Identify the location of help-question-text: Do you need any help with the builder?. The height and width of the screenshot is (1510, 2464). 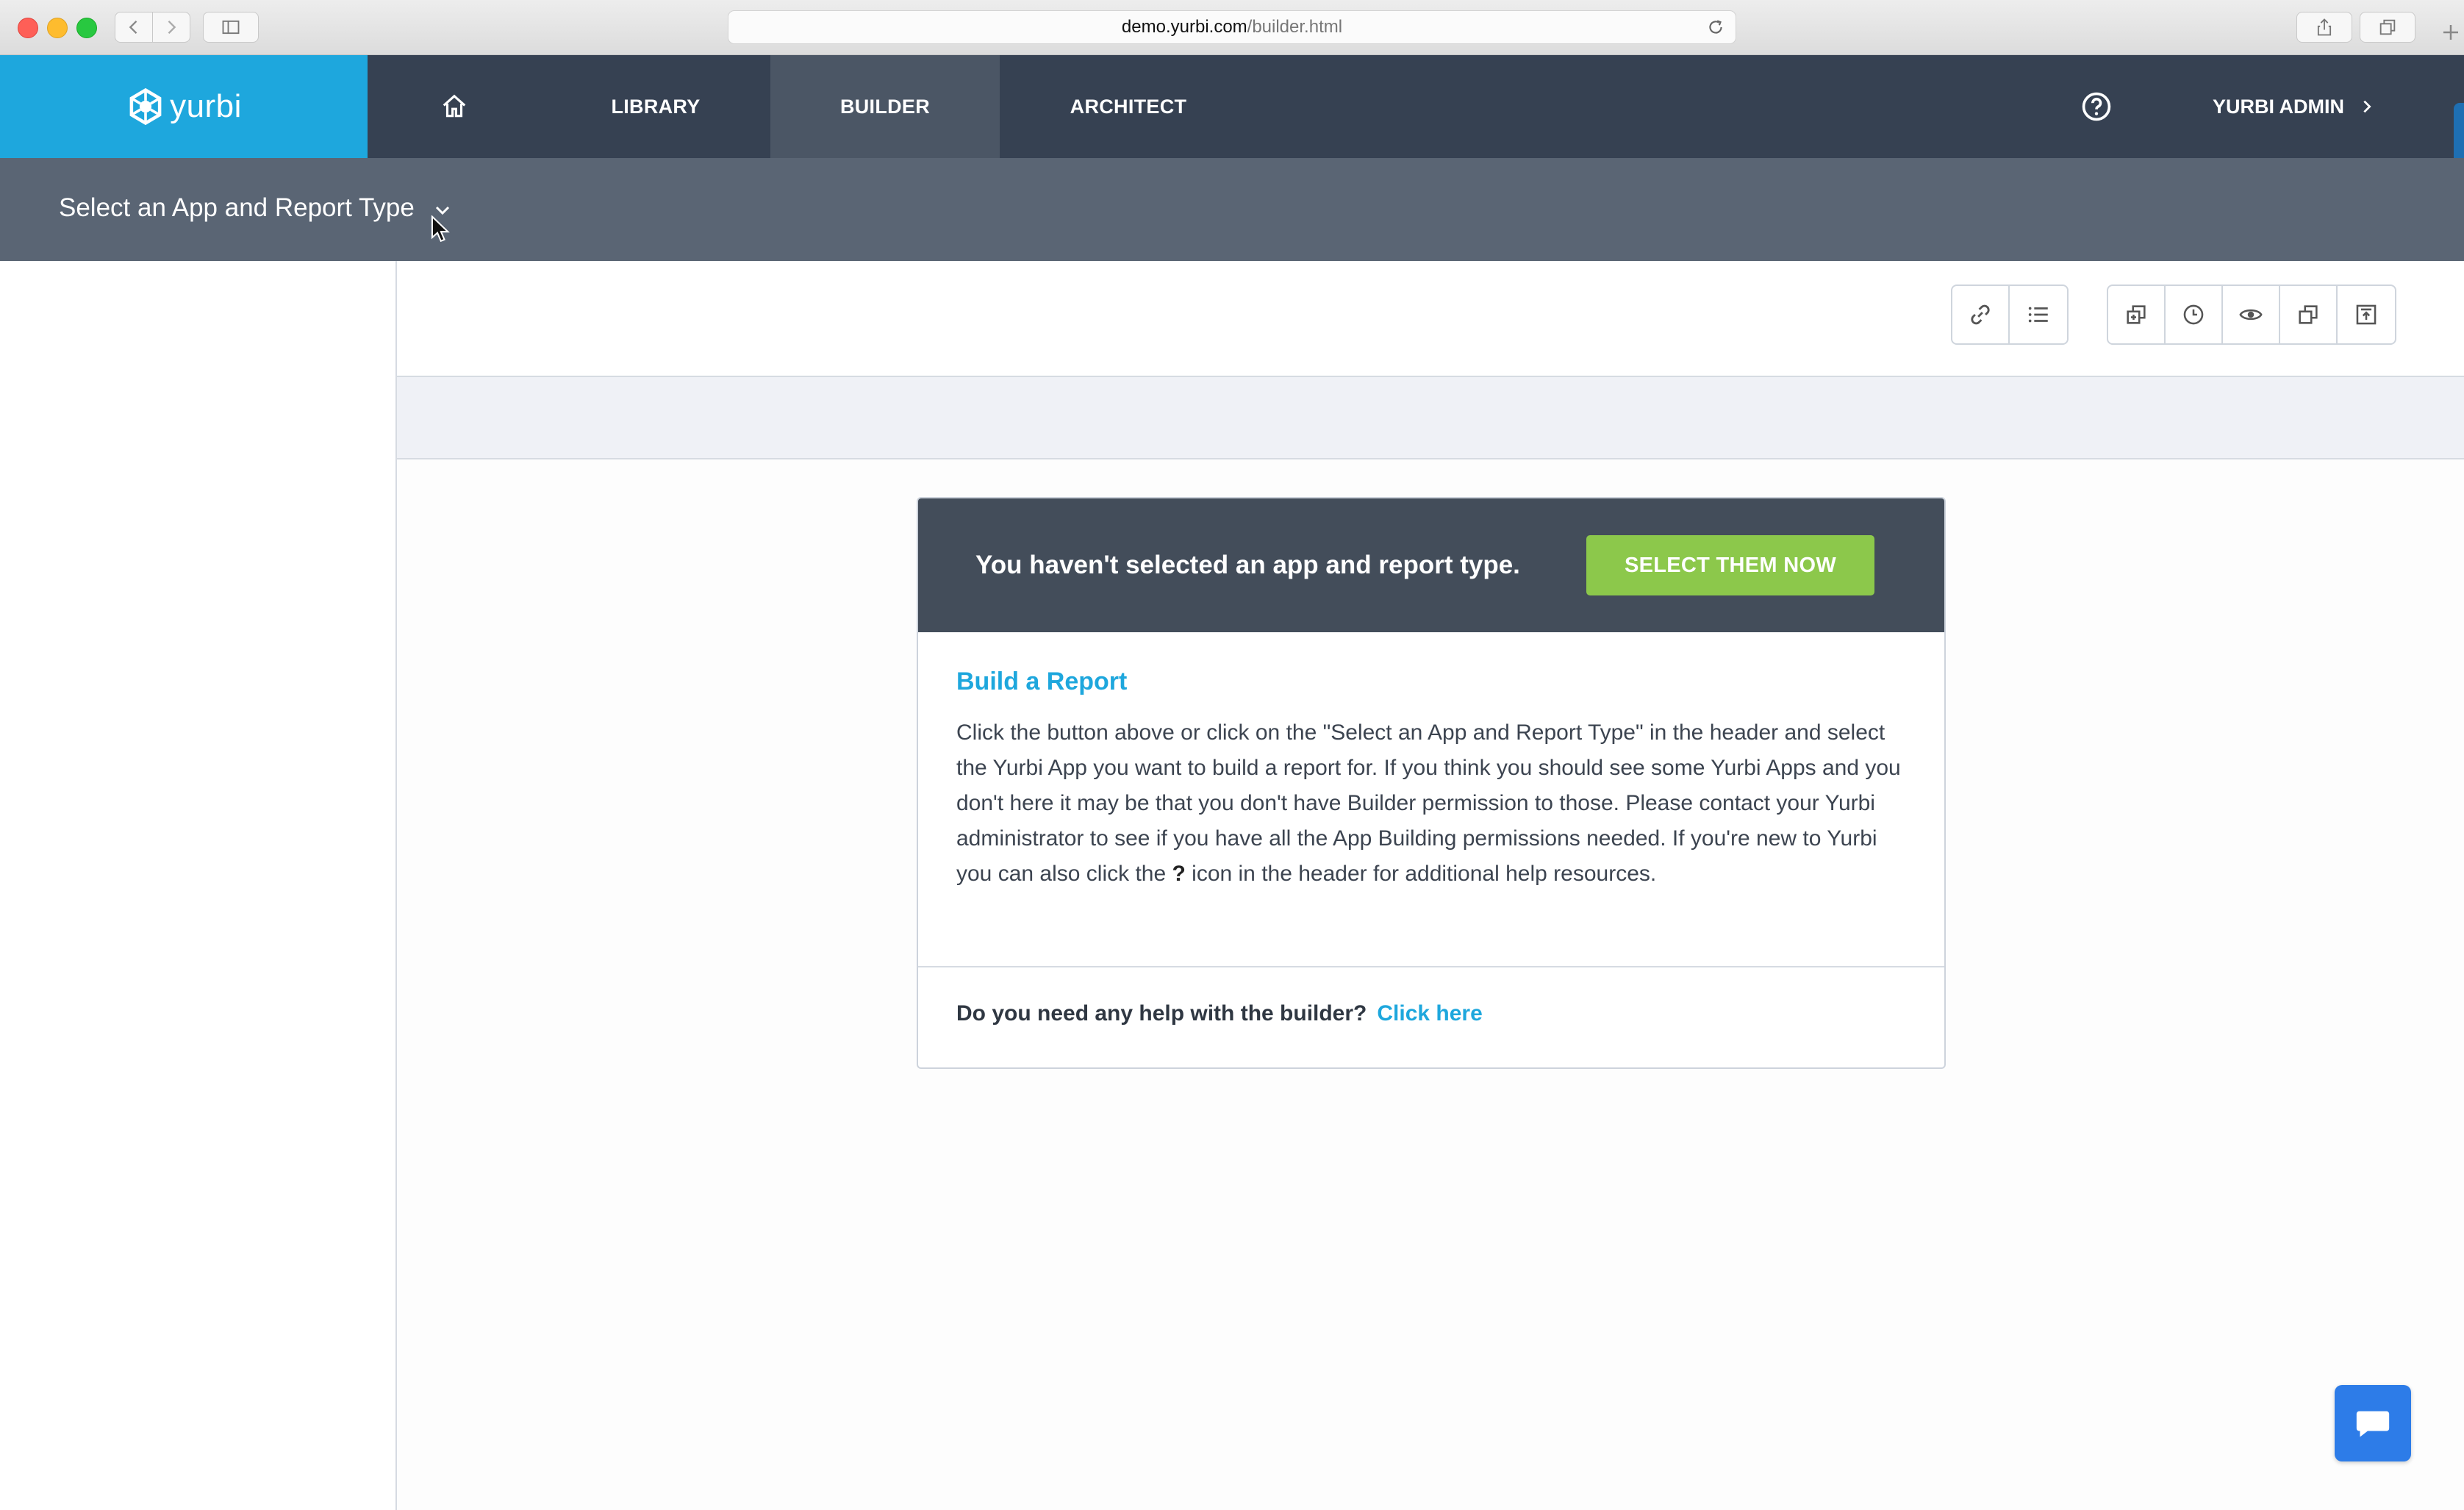
(1161, 1013).